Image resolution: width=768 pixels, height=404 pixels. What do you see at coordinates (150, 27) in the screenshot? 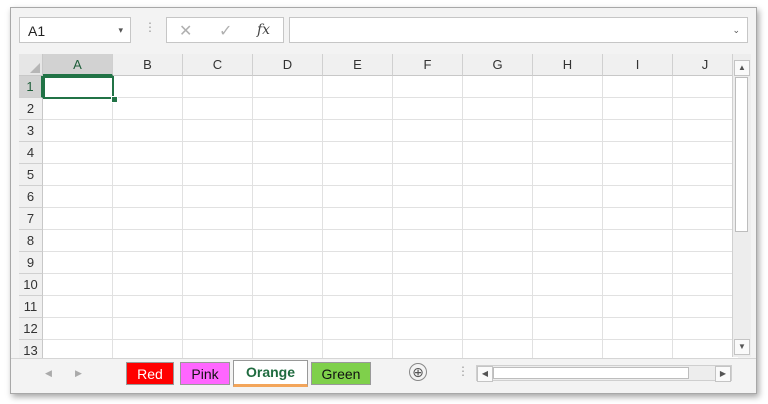
I see `drag-handle-icon: ⋮` at bounding box center [150, 27].